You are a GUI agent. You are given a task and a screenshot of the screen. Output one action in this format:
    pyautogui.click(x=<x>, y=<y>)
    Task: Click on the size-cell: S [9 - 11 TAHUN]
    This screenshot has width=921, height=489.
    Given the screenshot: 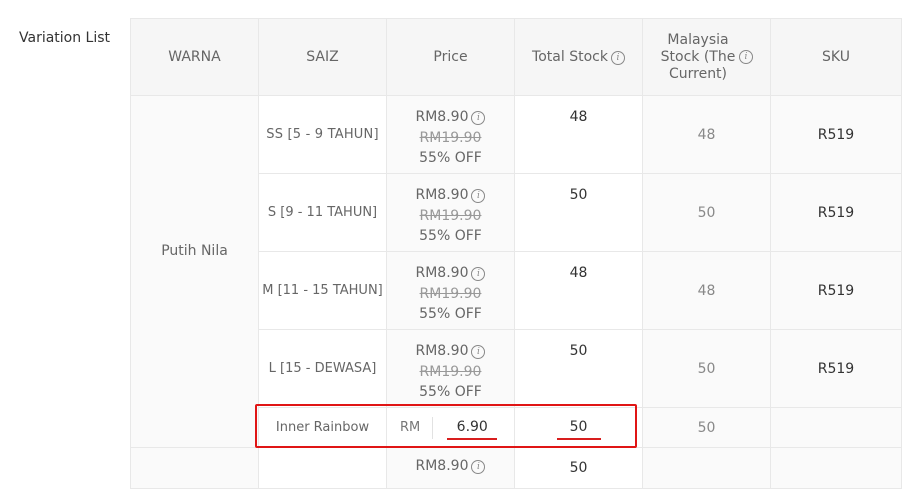 What is the action you would take?
    pyautogui.click(x=322, y=212)
    